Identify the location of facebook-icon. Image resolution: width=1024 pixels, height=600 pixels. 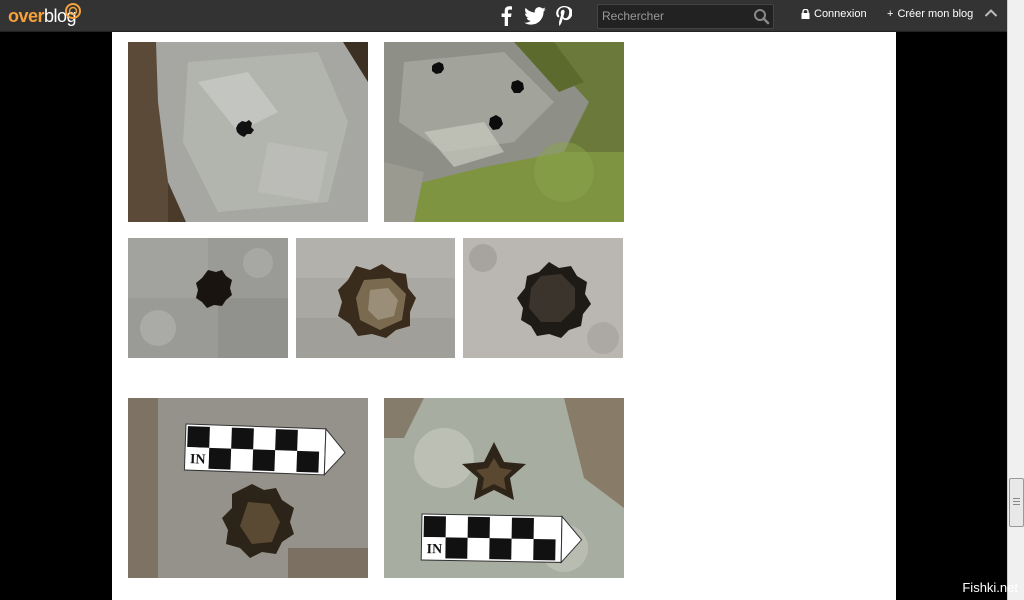
(506, 16).